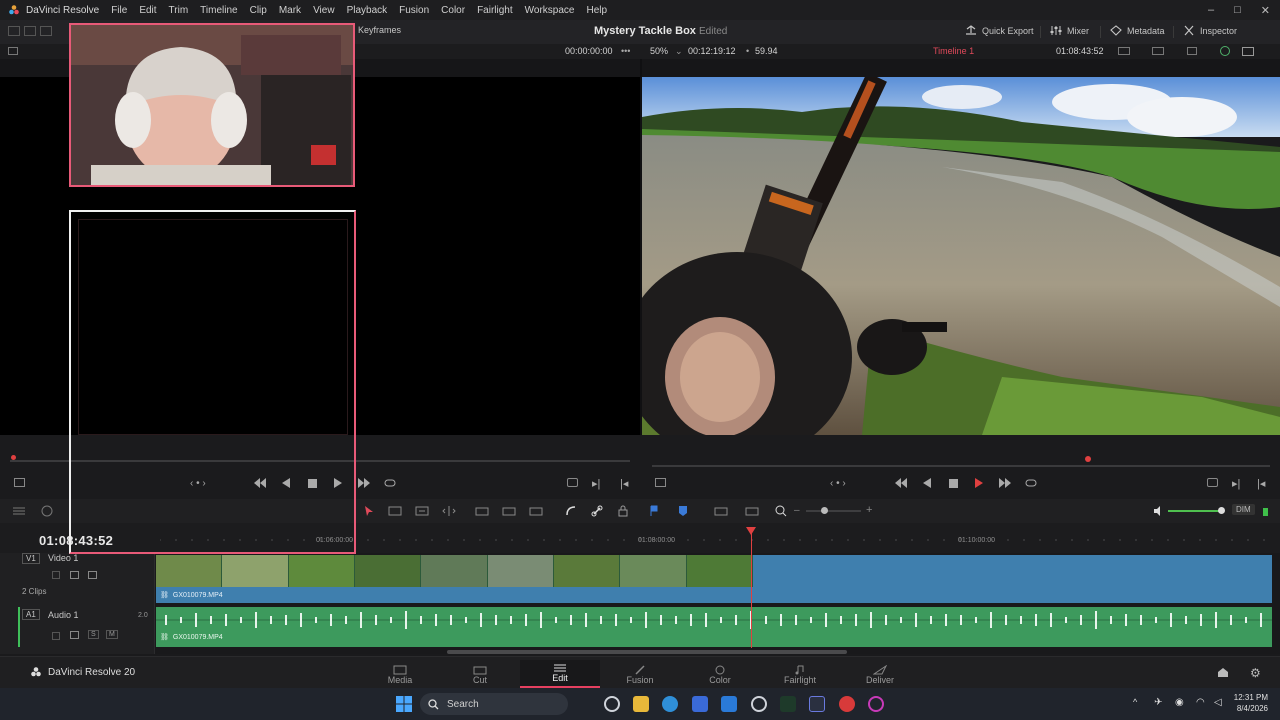 This screenshot has width=1280, height=720. What do you see at coordinates (751, 531) in the screenshot?
I see `playhead-handle` at bounding box center [751, 531].